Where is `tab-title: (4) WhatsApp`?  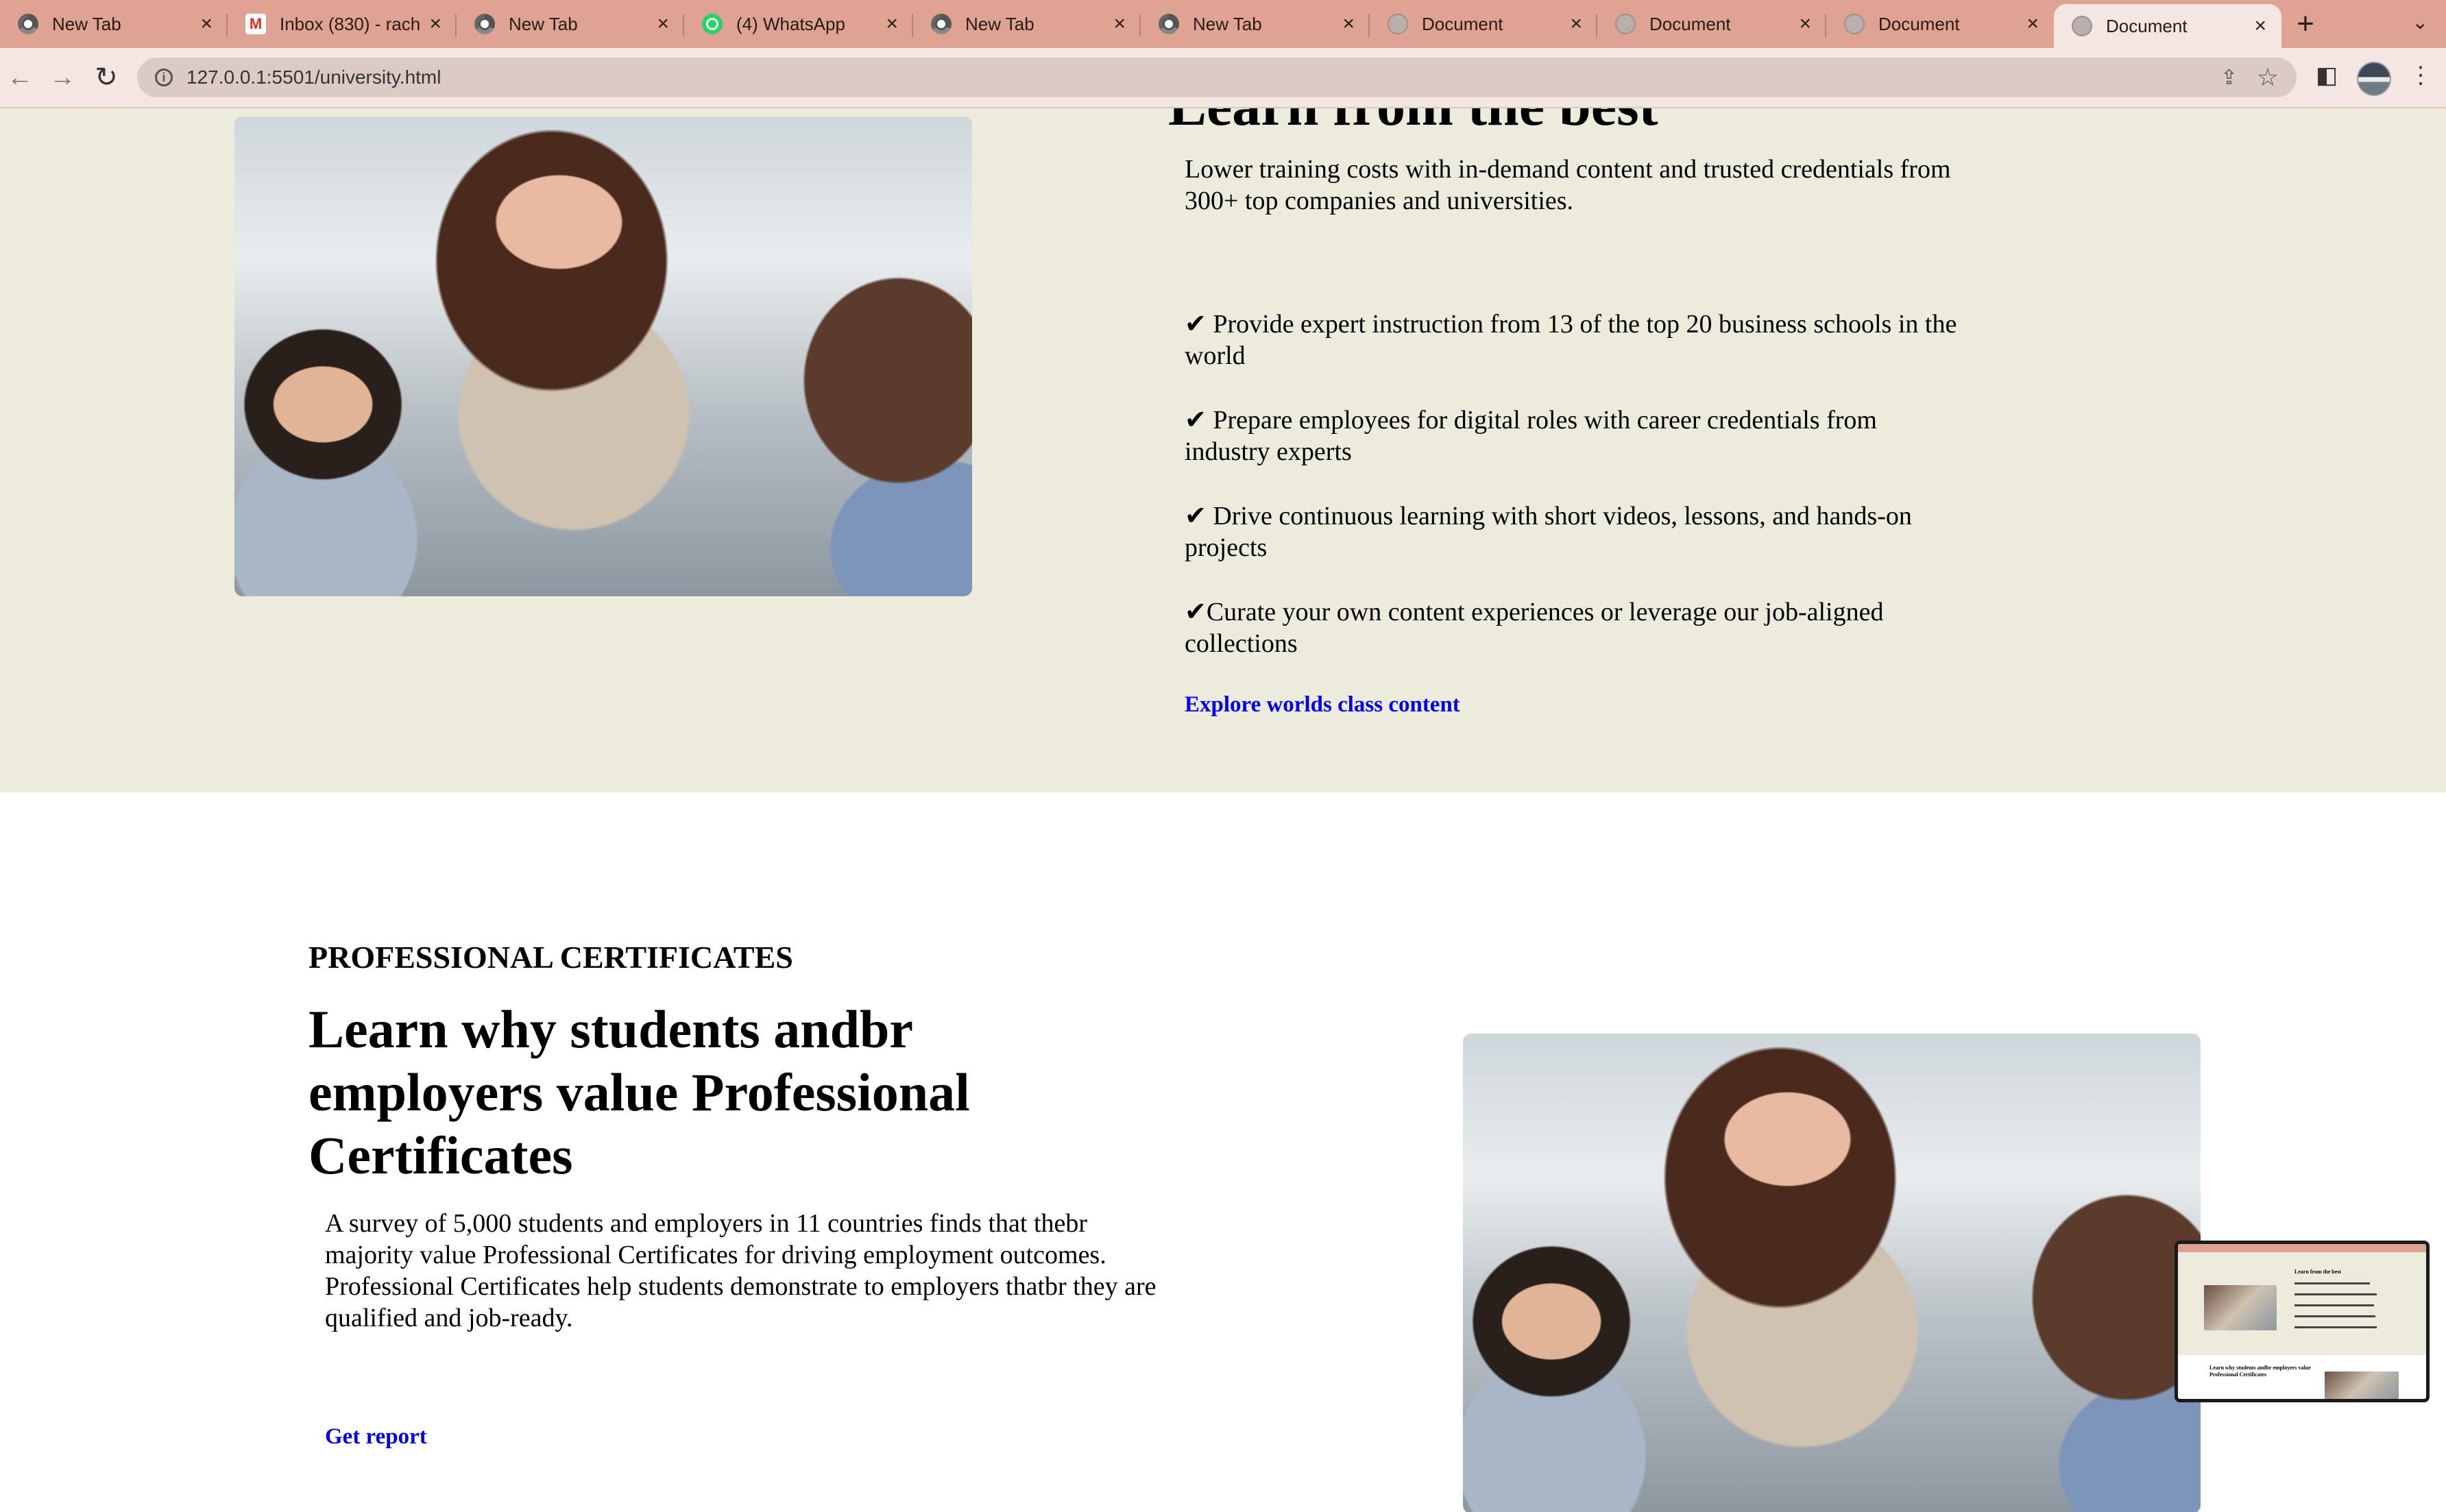 tab-title: (4) WhatsApp is located at coordinates (790, 24).